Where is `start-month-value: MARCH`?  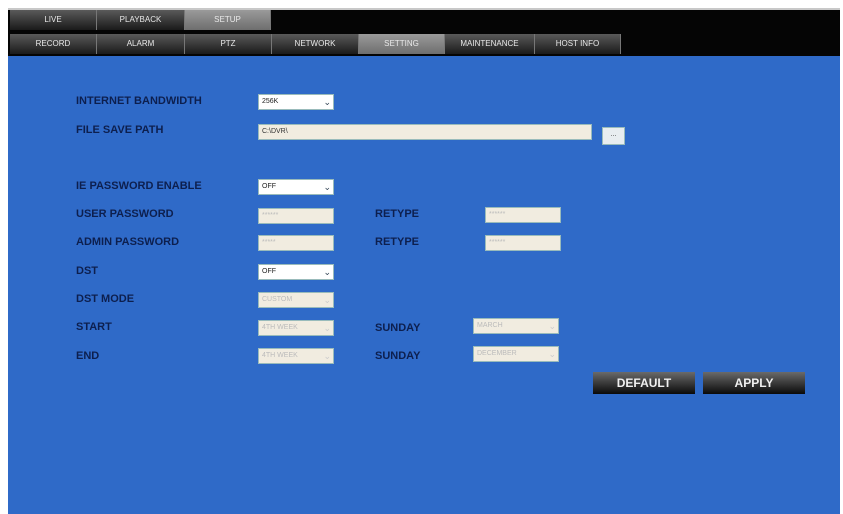 start-month-value: MARCH is located at coordinates (490, 325).